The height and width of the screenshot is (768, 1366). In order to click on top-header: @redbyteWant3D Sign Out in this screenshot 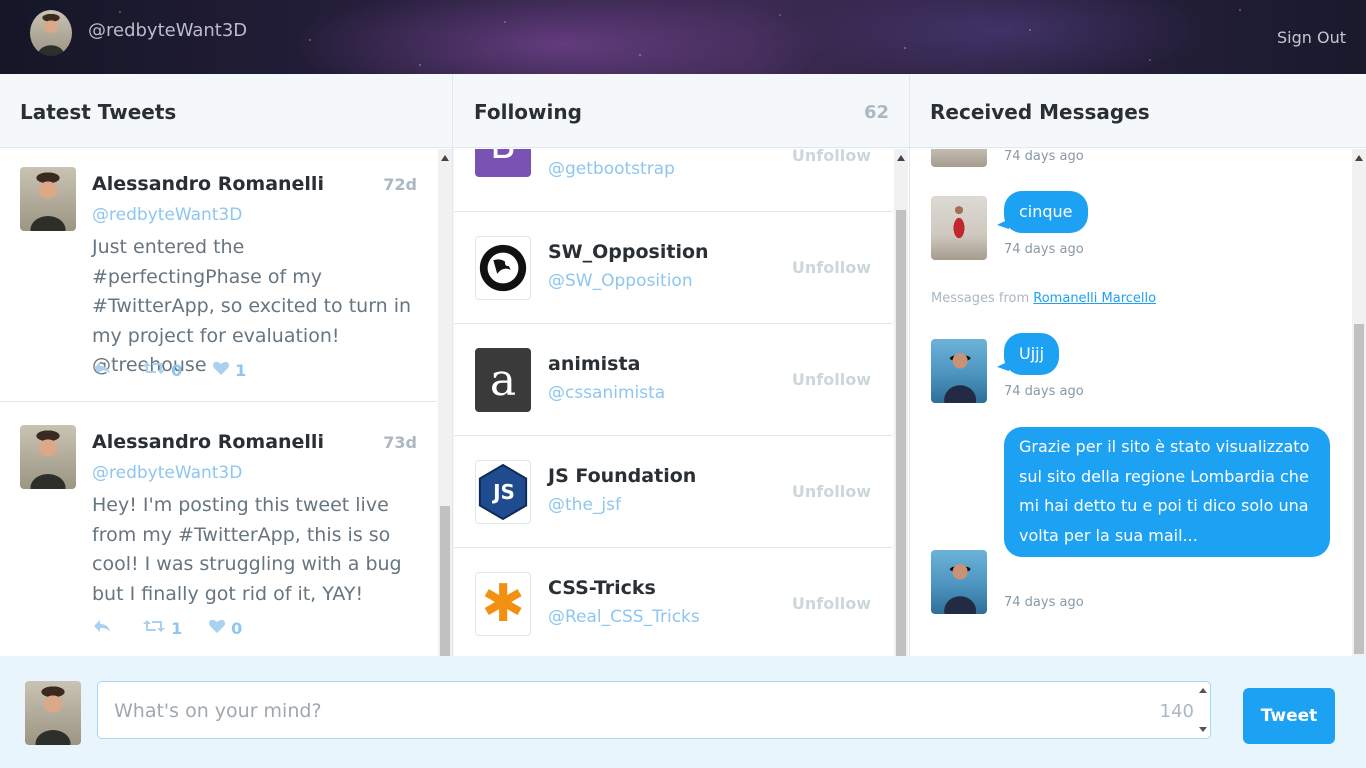, I will do `click(683, 37)`.